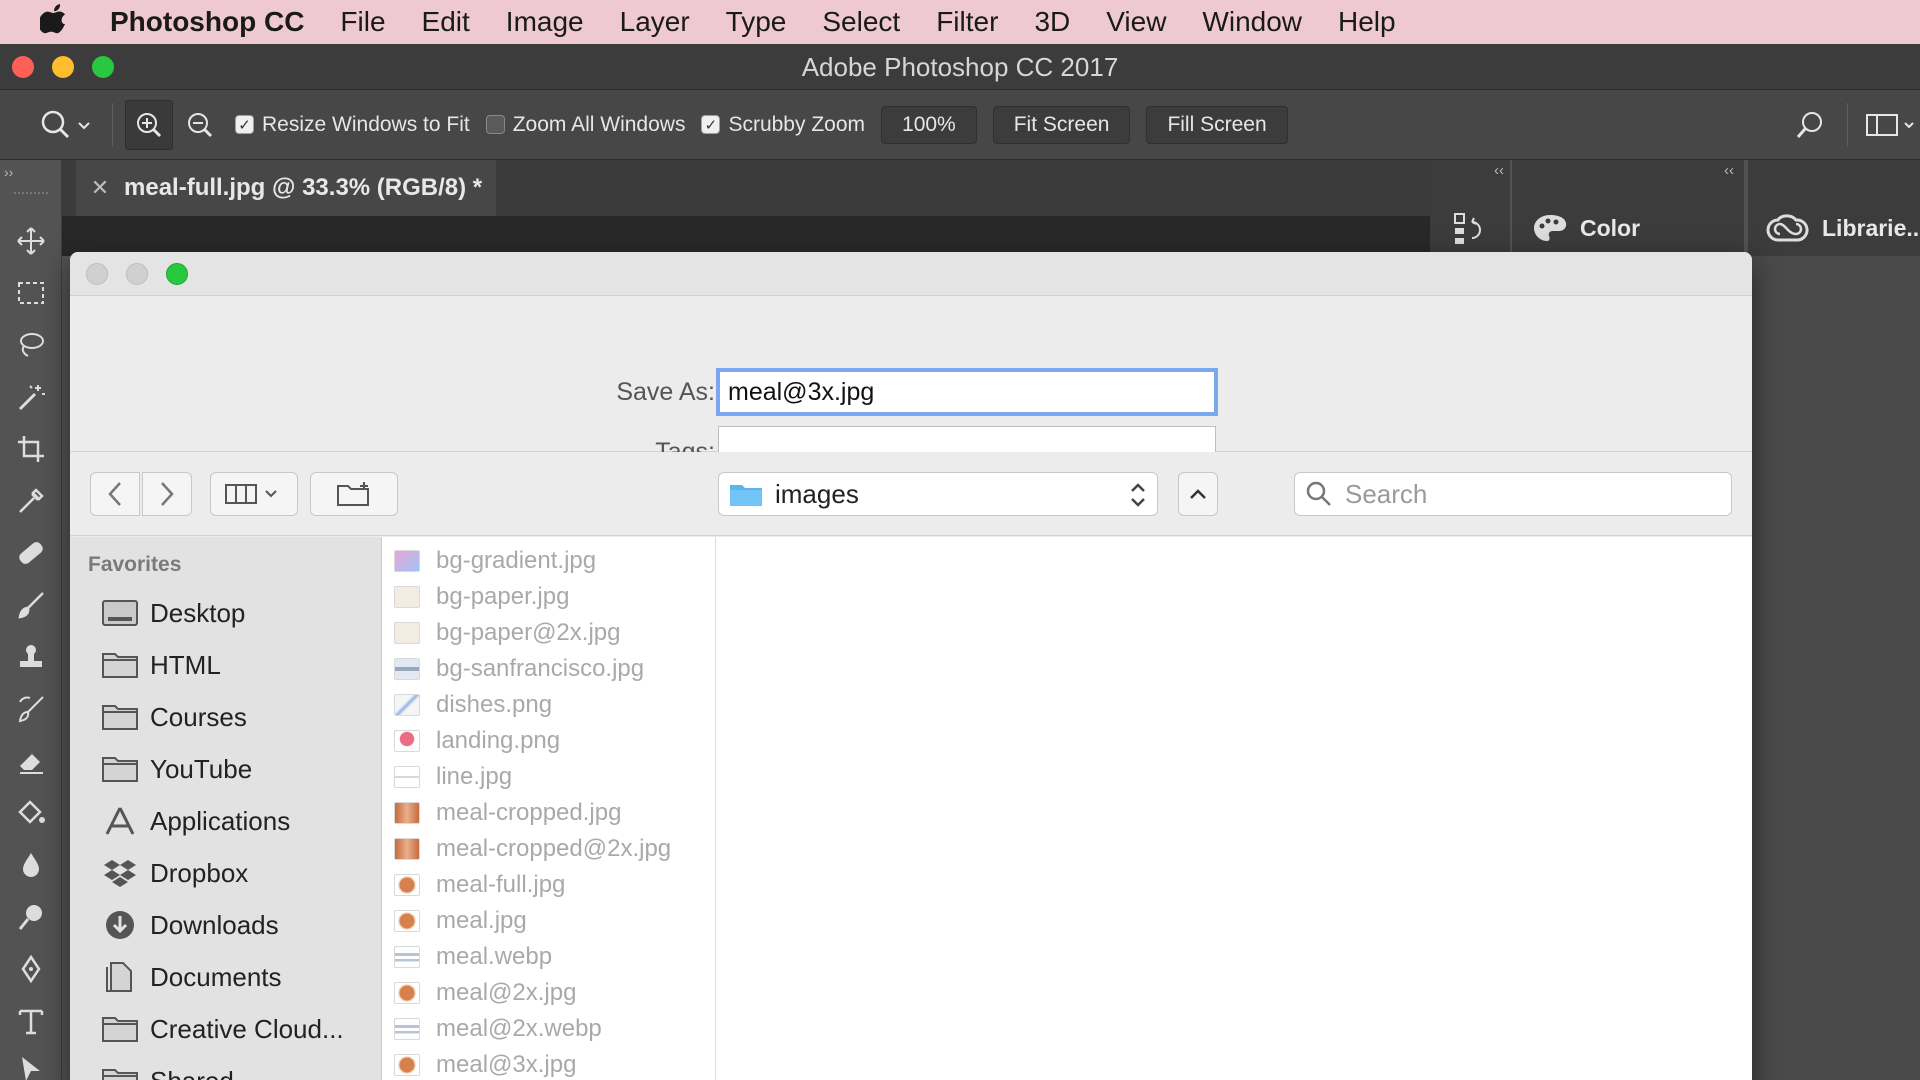 The image size is (1920, 1080). I want to click on brush-tool-icon, so click(31, 605).